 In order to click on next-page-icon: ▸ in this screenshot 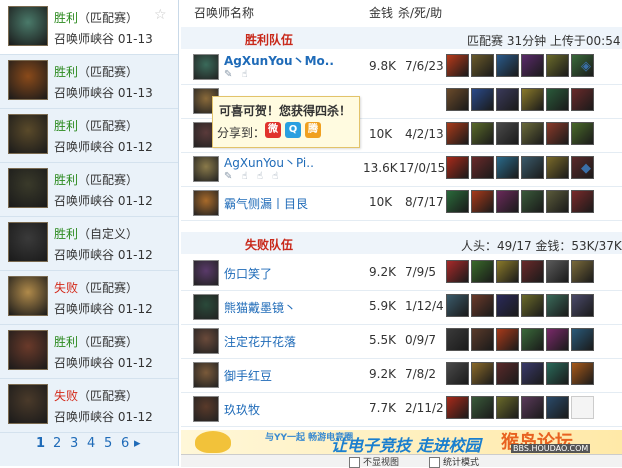, I will do `click(137, 443)`.